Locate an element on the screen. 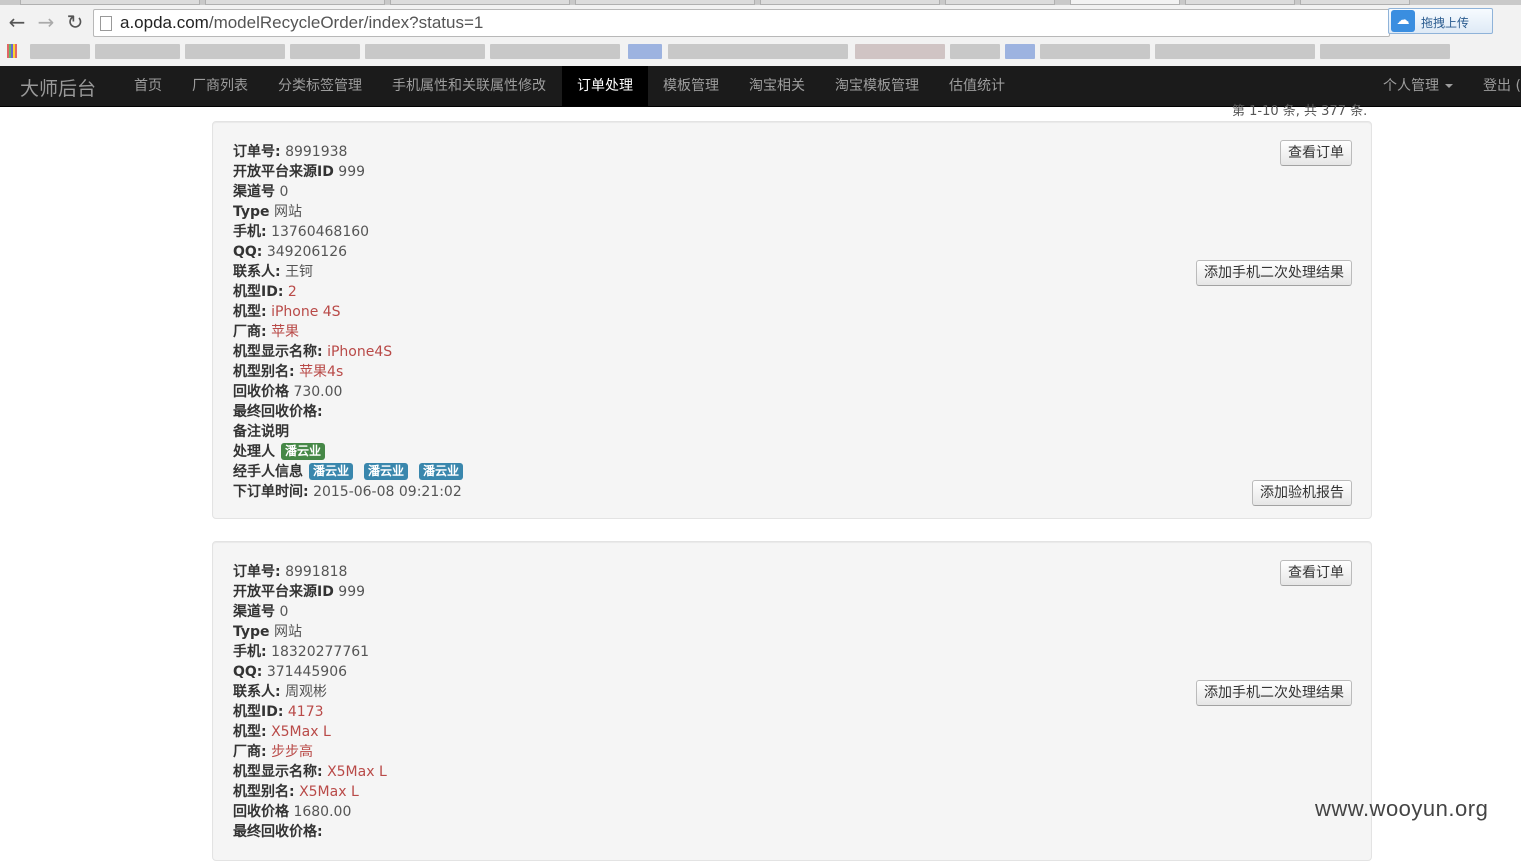  nav-item-order-processing: 订单处理 is located at coordinates (605, 86).